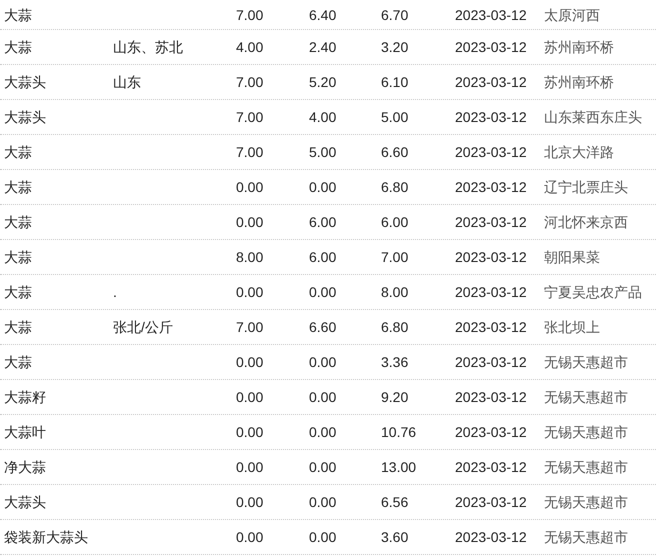  What do you see at coordinates (143, 327) in the screenshot?
I see `table-cell-text: 张北/公斤` at bounding box center [143, 327].